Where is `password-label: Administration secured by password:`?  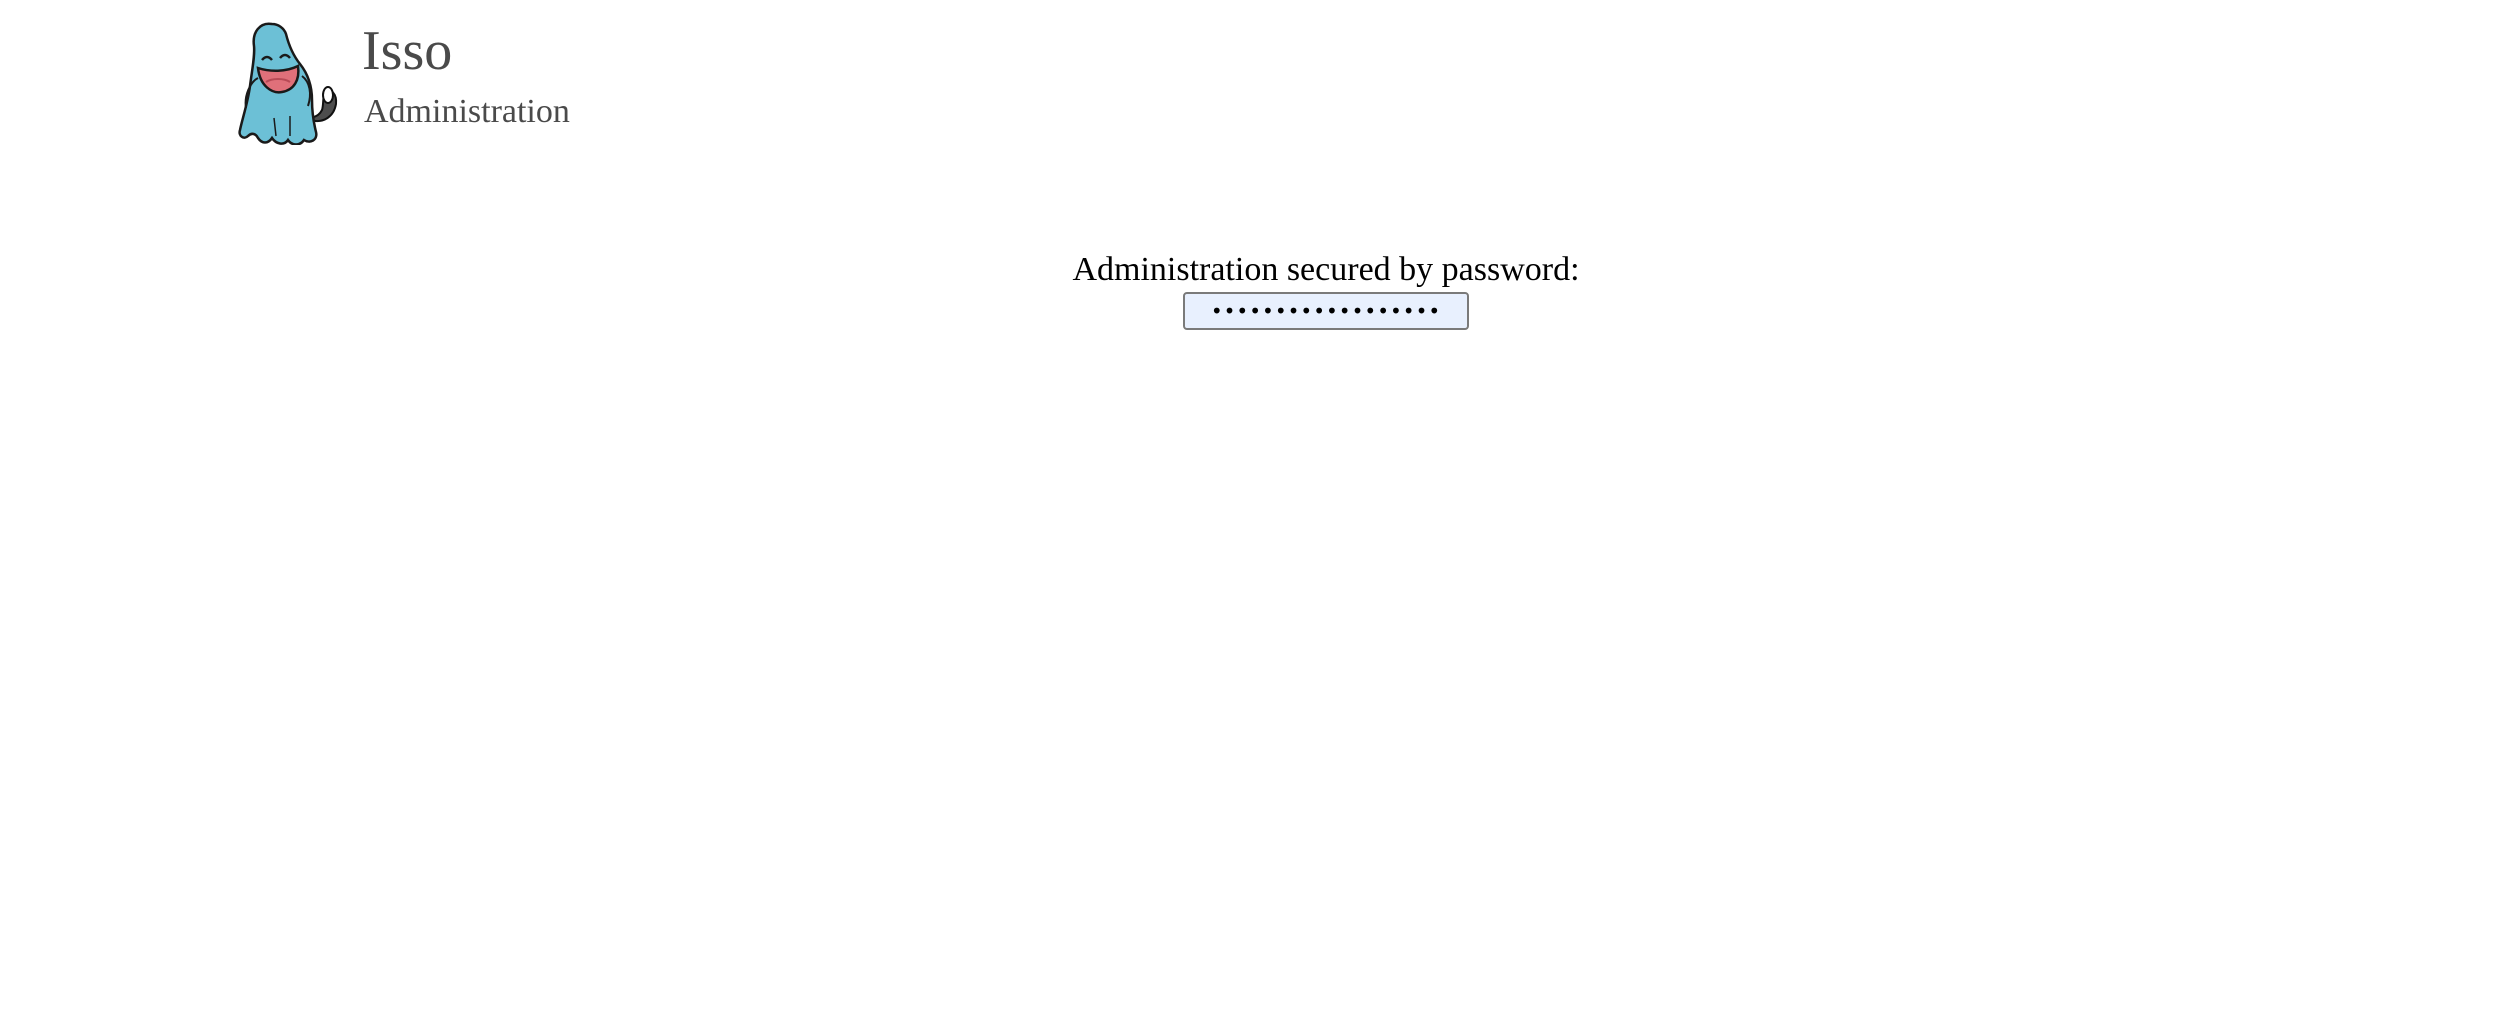 password-label: Administration secured by password: is located at coordinates (1326, 269).